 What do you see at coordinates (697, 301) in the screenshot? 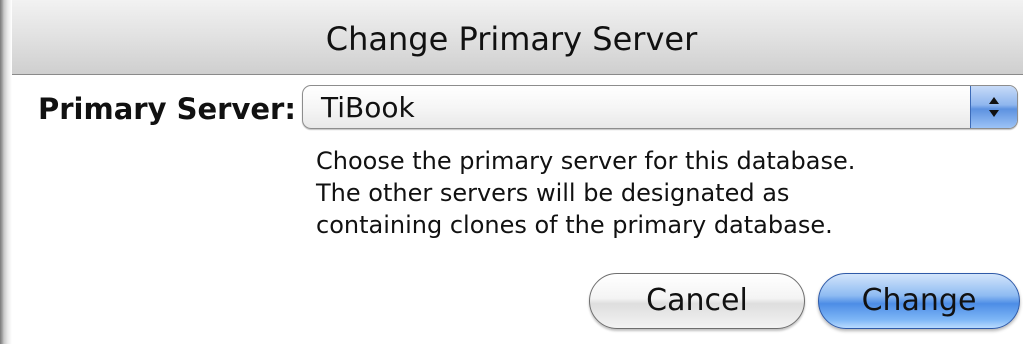
I see `cancel-button: Cancel` at bounding box center [697, 301].